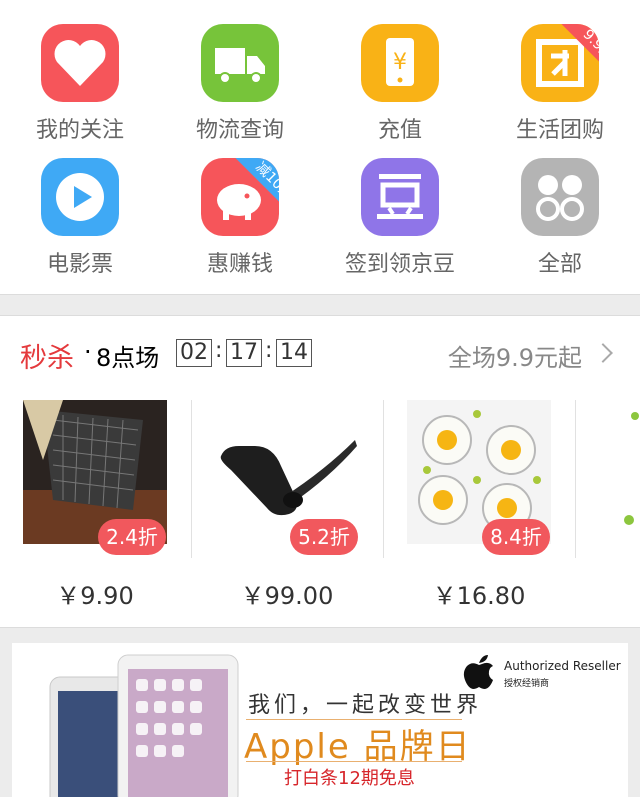  What do you see at coordinates (478, 672) in the screenshot?
I see `apple-logo-icon` at bounding box center [478, 672].